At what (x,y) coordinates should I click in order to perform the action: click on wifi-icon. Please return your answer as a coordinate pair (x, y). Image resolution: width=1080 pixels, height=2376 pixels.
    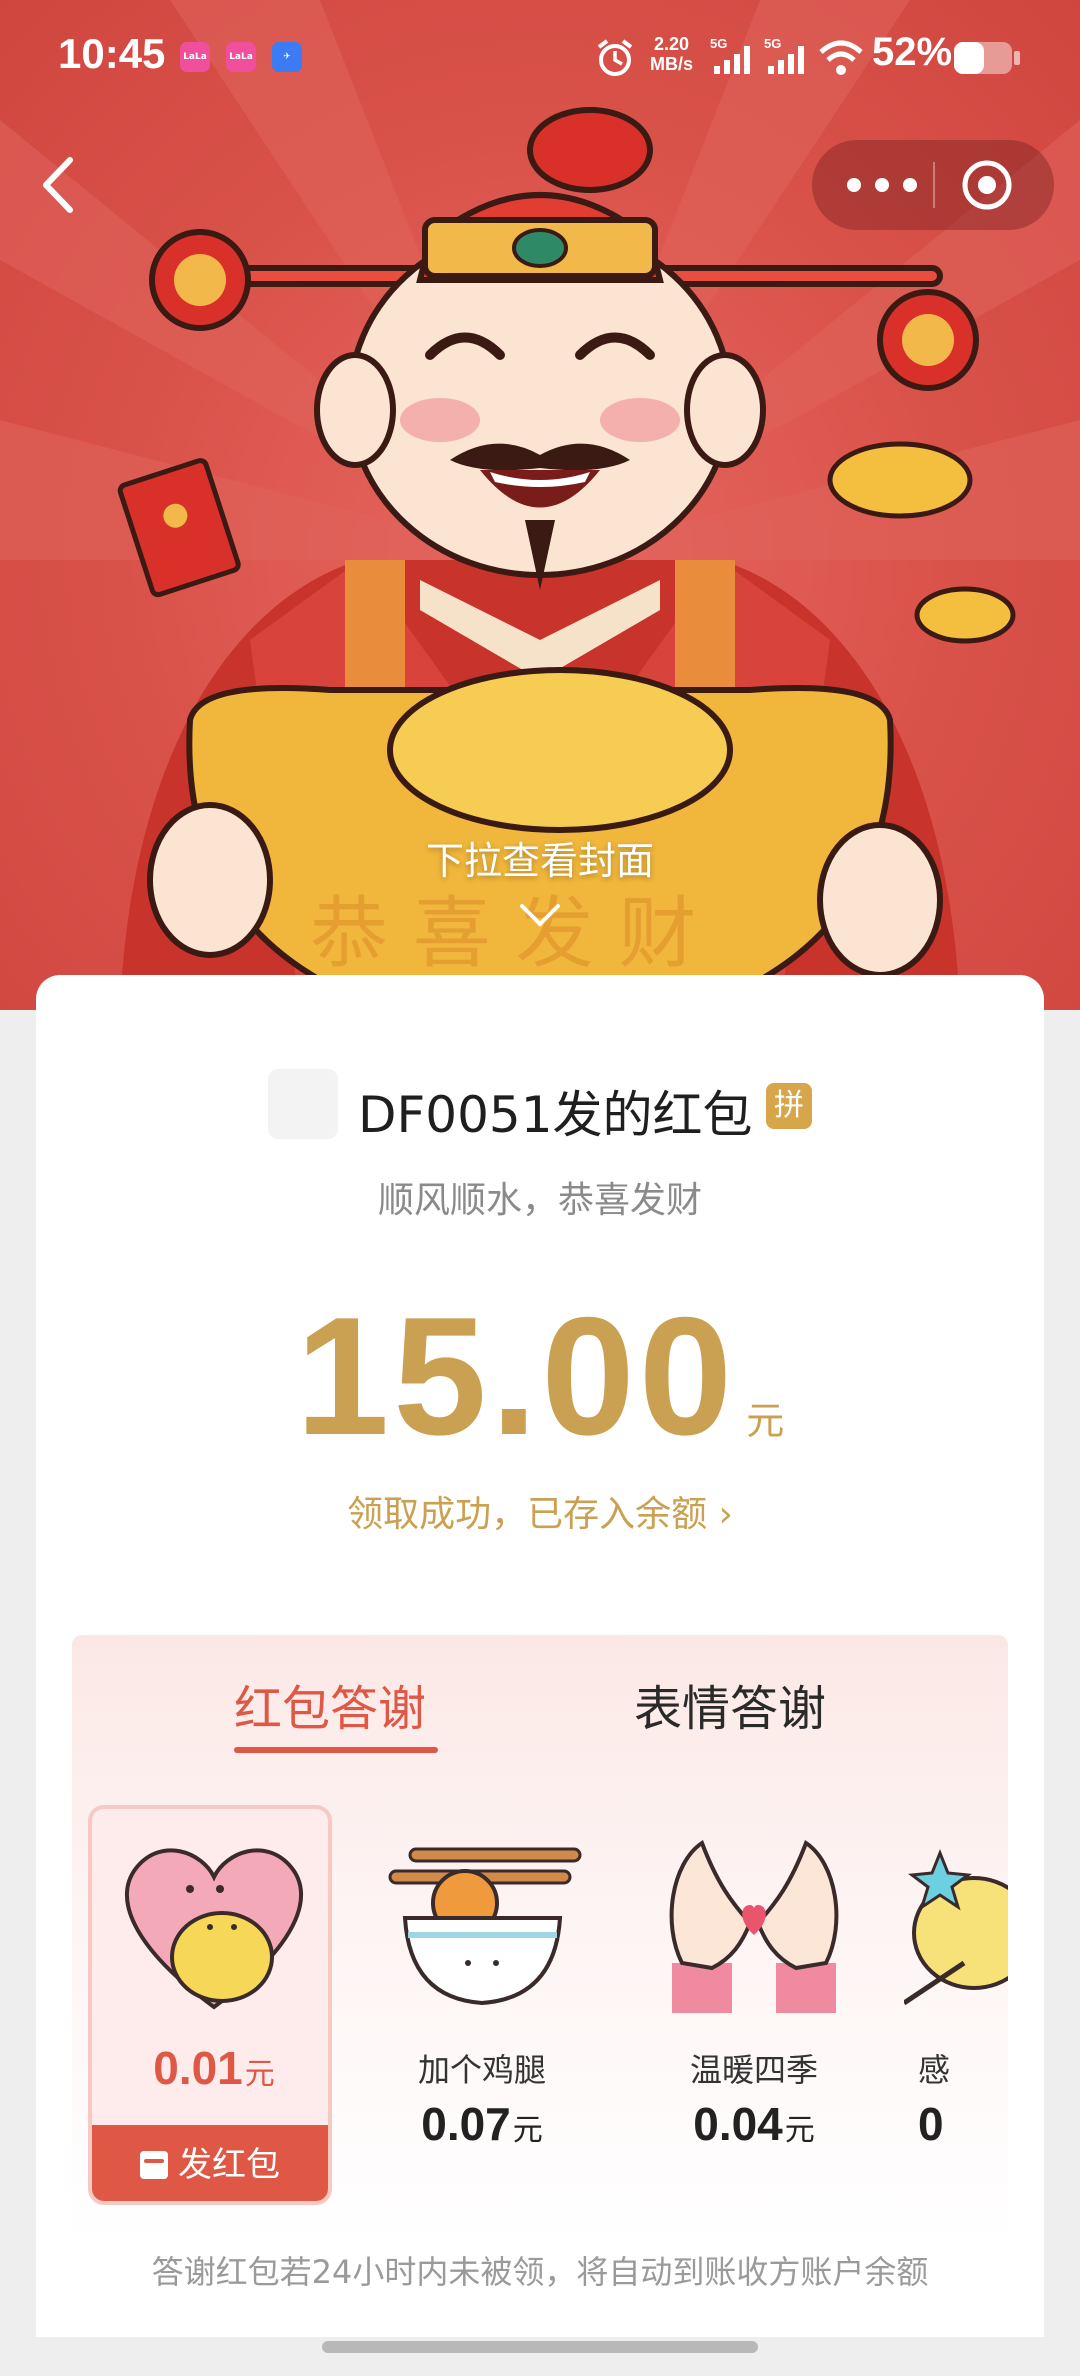
    Looking at the image, I should click on (841, 57).